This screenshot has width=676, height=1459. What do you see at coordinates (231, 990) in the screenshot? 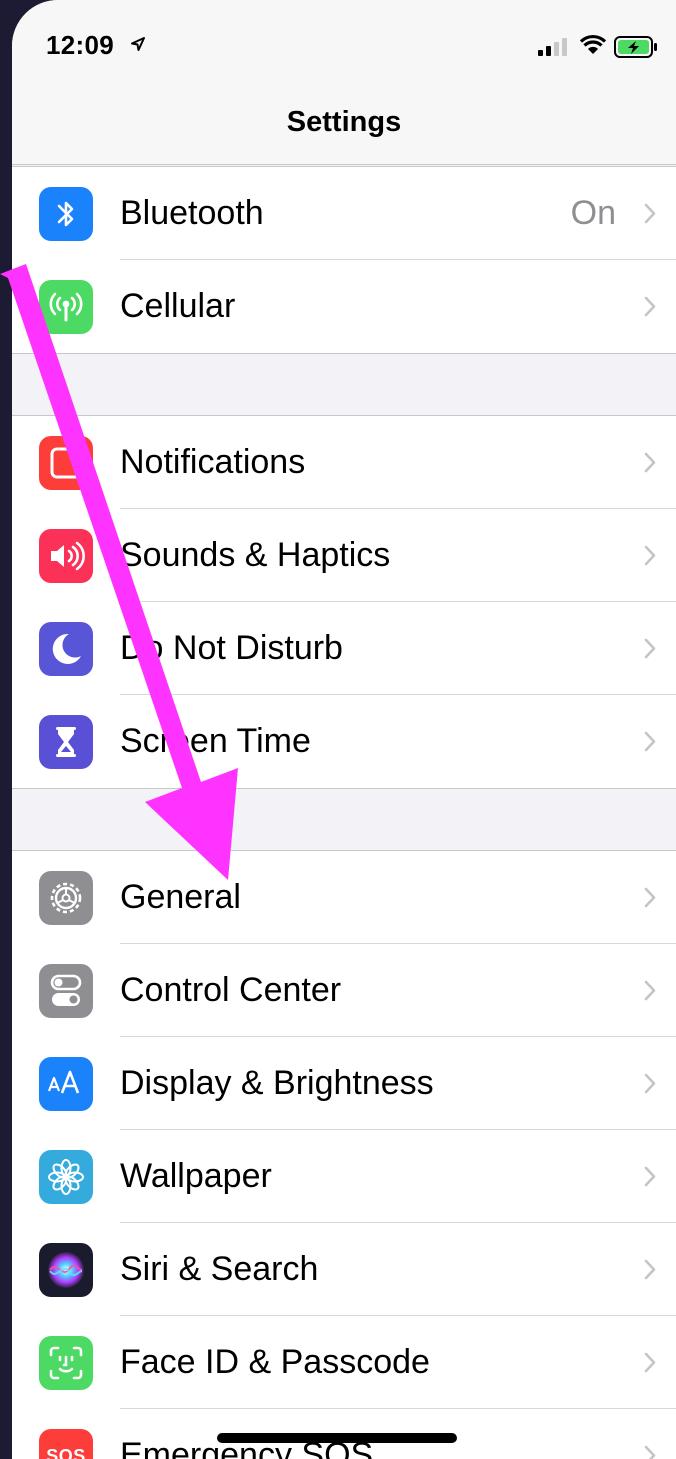
I see `row-label: Control Center` at bounding box center [231, 990].